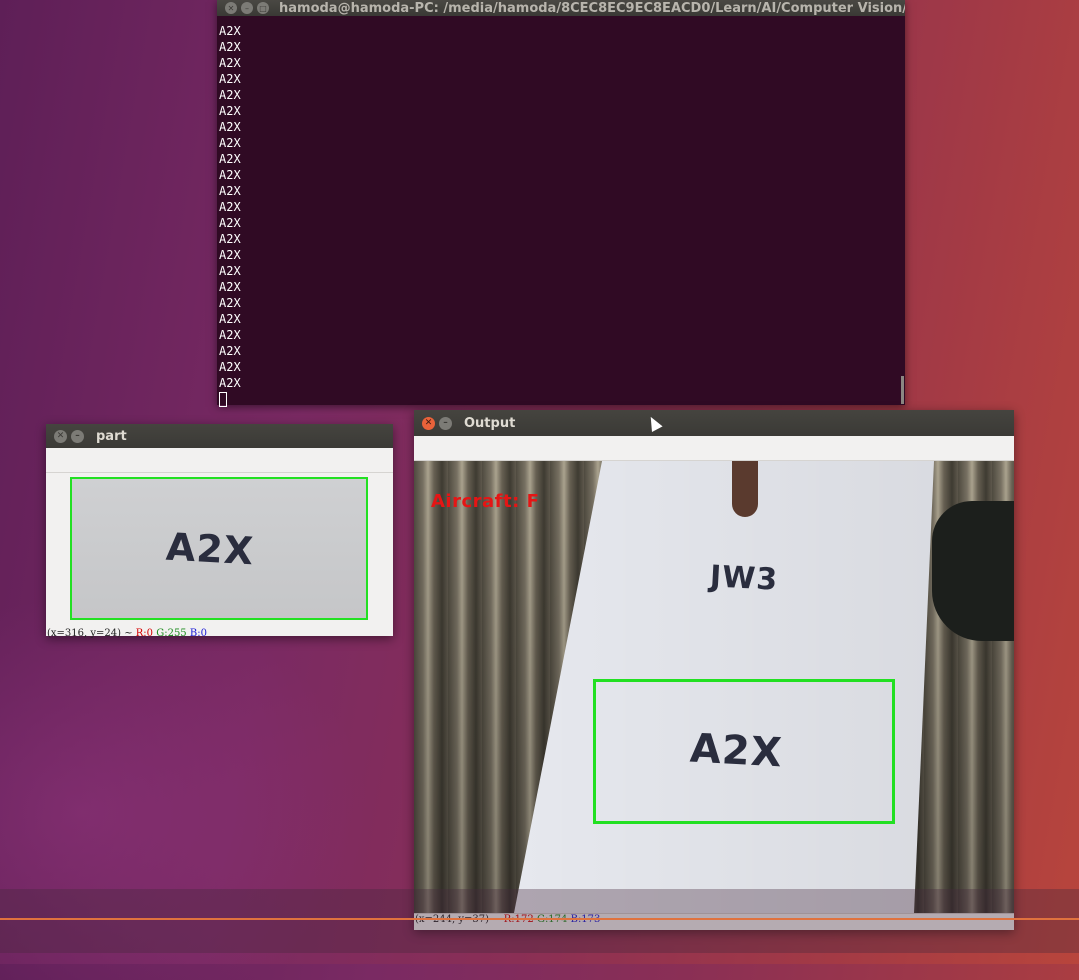 The image size is (1079, 980). What do you see at coordinates (562, 399) in the screenshot?
I see `terminal-cursor` at bounding box center [562, 399].